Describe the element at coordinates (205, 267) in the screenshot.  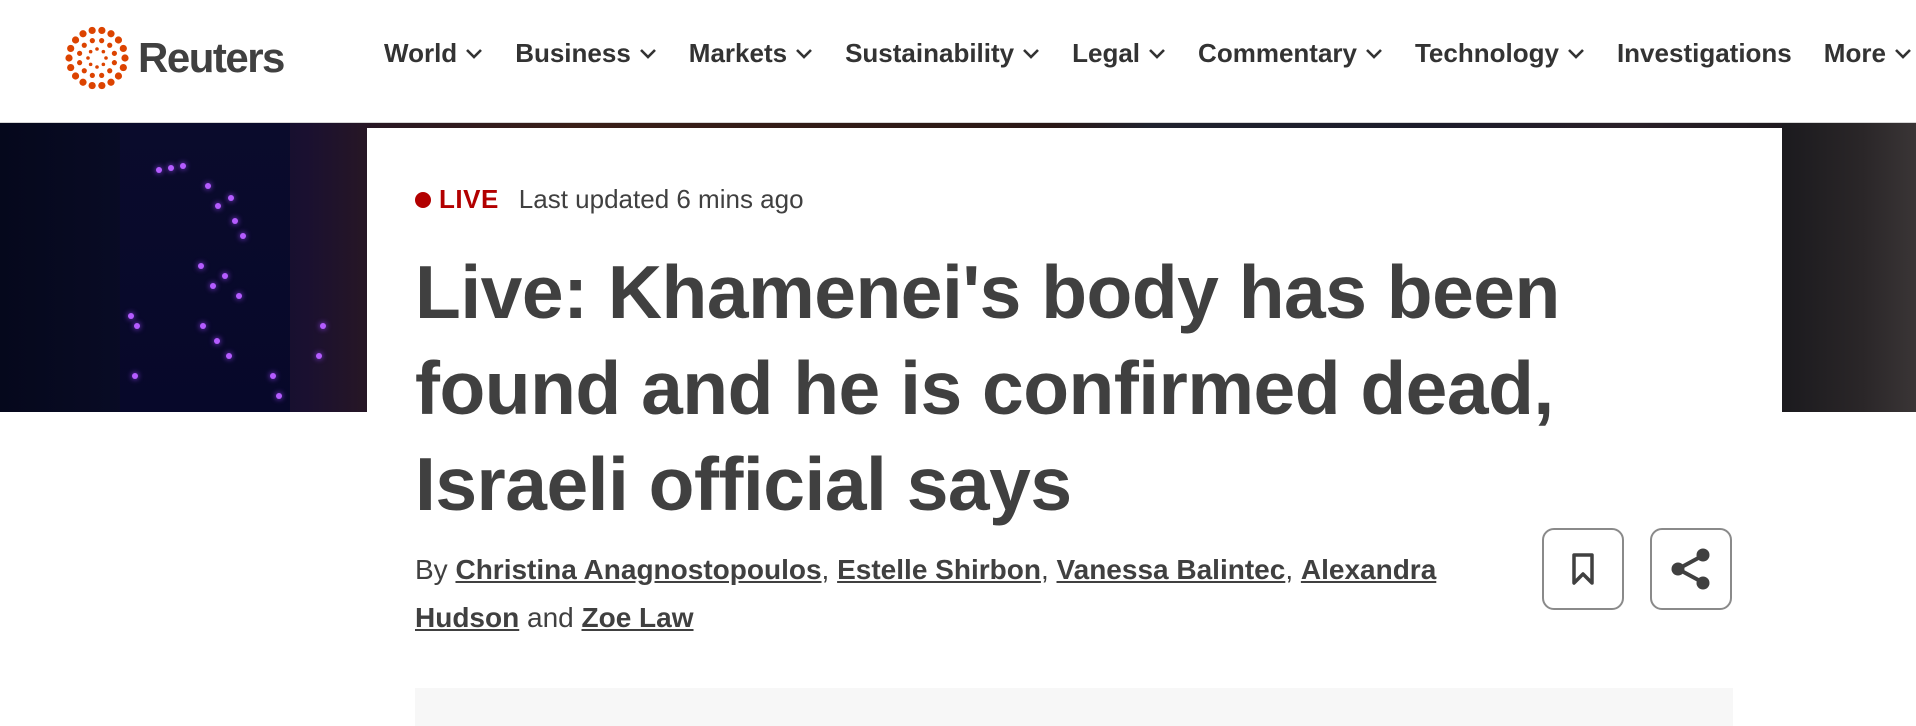
I see `hero-building` at that location.